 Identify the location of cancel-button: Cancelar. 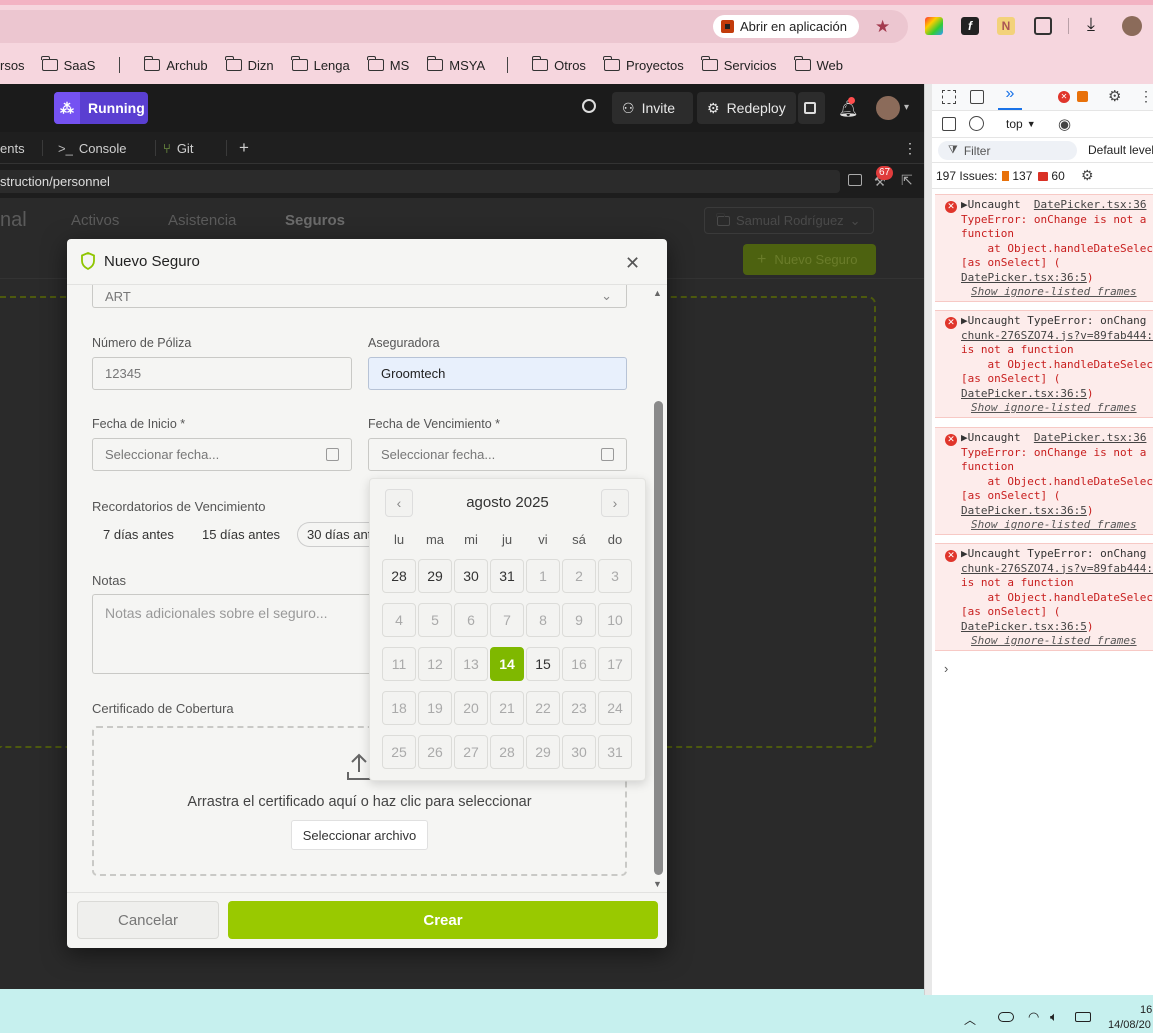
(148, 920).